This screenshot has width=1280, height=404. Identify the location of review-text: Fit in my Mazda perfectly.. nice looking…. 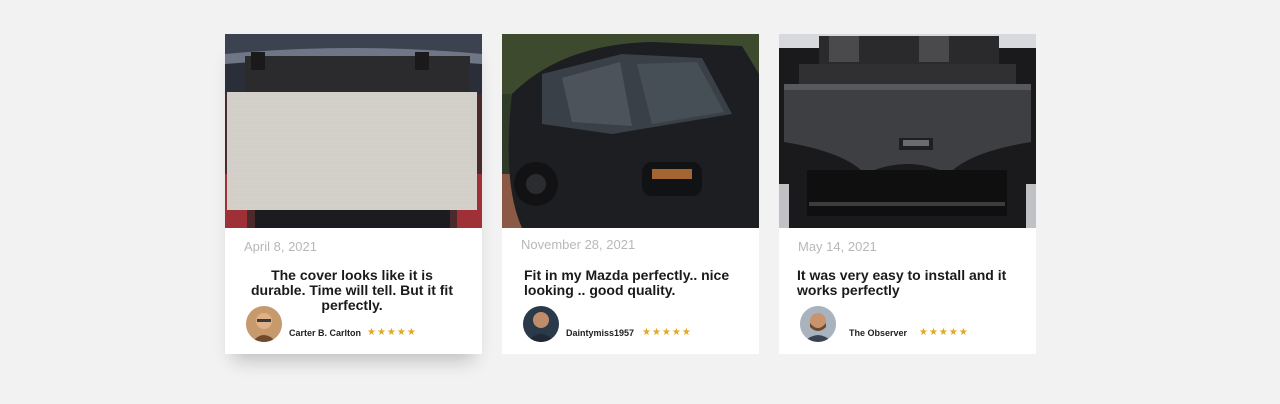
(627, 282).